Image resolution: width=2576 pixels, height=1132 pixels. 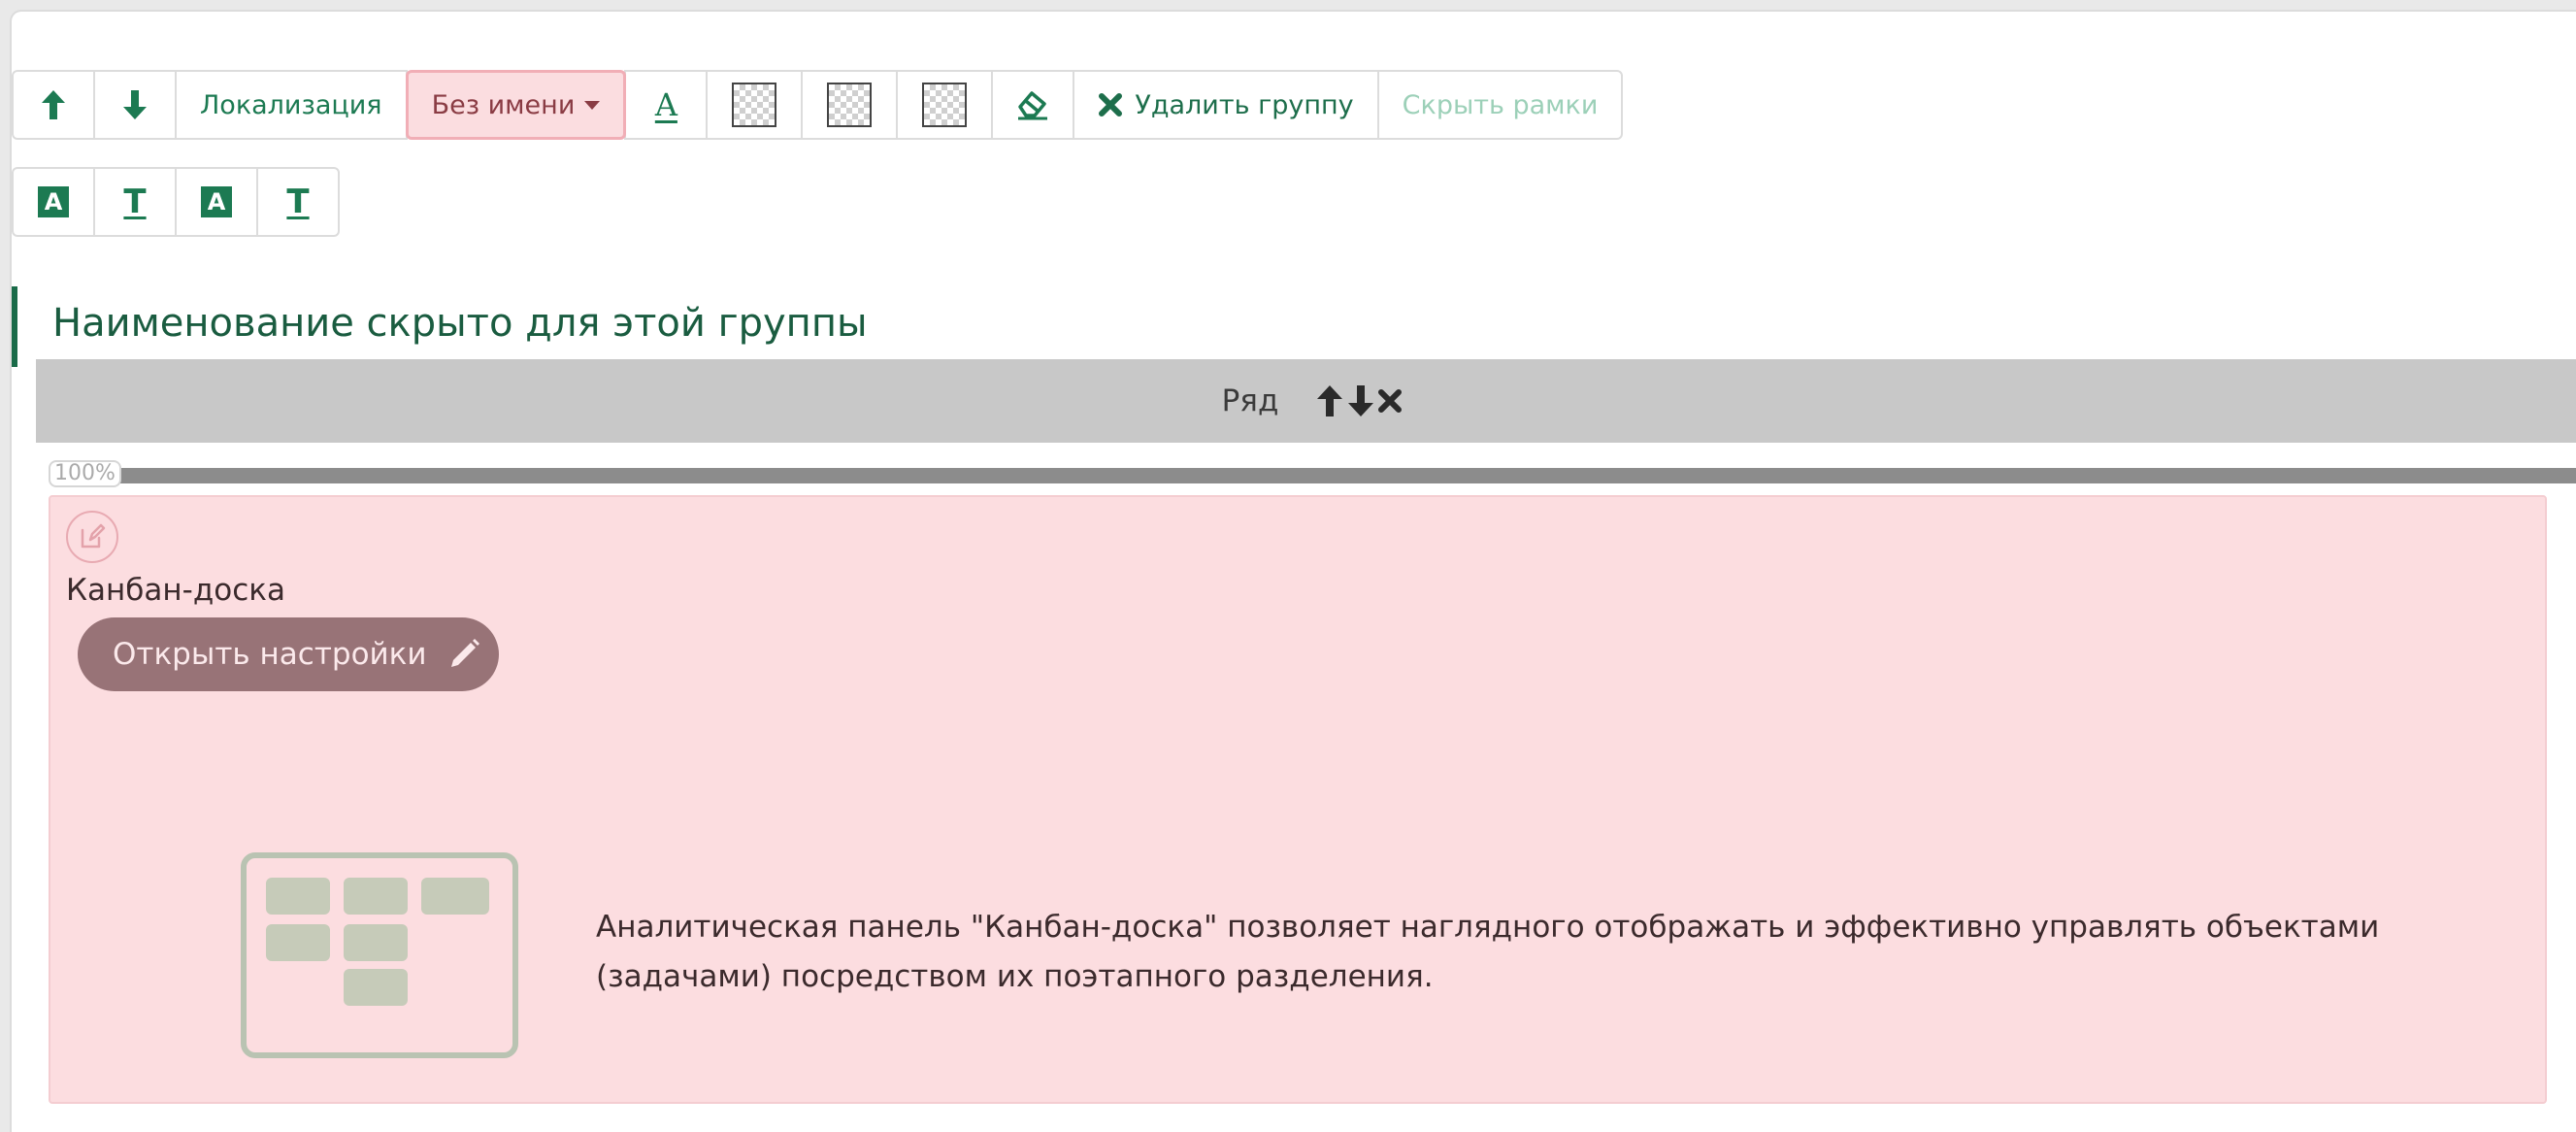 I want to click on name-dropdown: Без имени, so click(x=516, y=105).